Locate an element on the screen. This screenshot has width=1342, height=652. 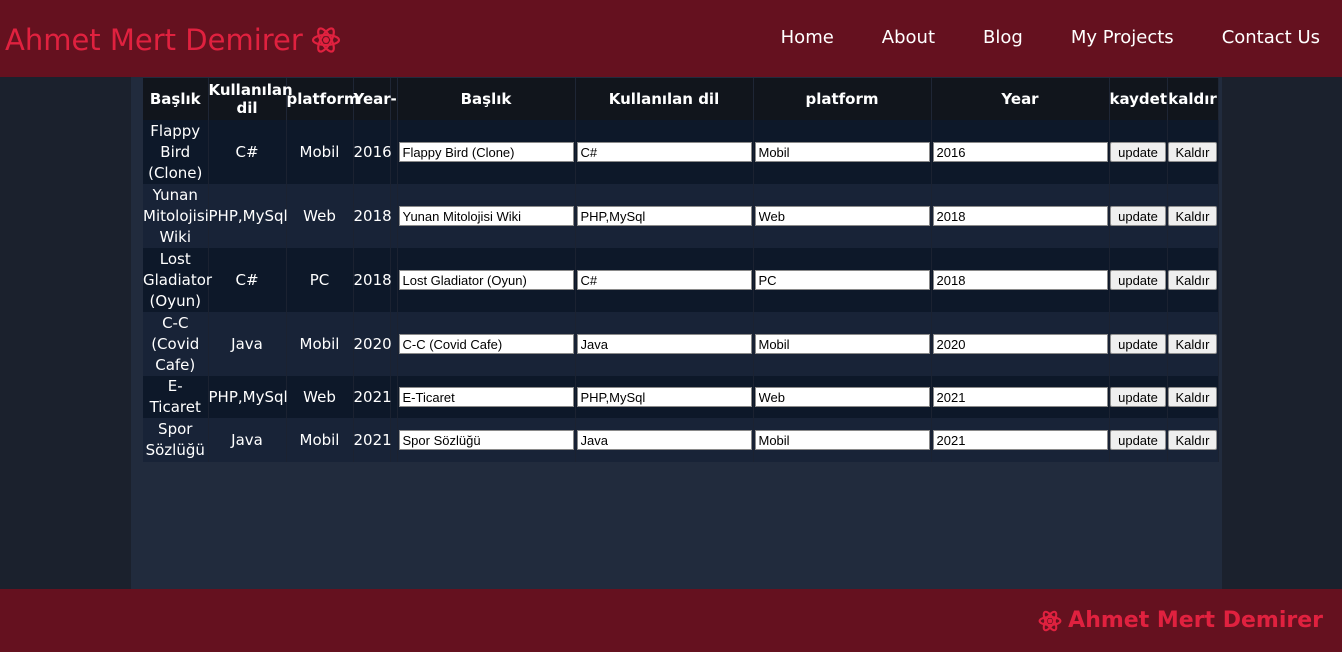
header-edit-platform: platform is located at coordinates (842, 99).